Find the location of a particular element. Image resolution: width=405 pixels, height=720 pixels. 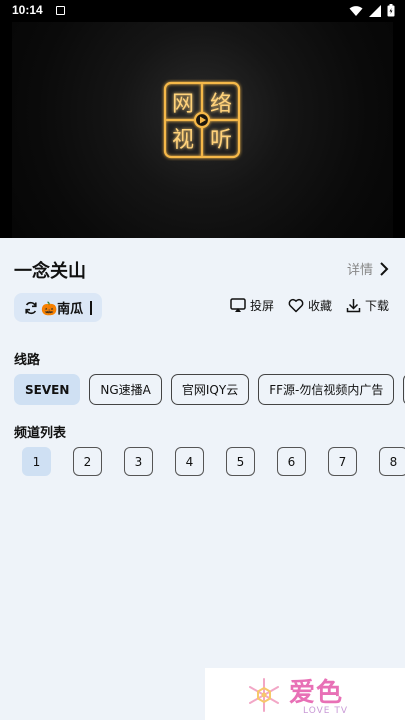

download-icon is located at coordinates (353, 306).